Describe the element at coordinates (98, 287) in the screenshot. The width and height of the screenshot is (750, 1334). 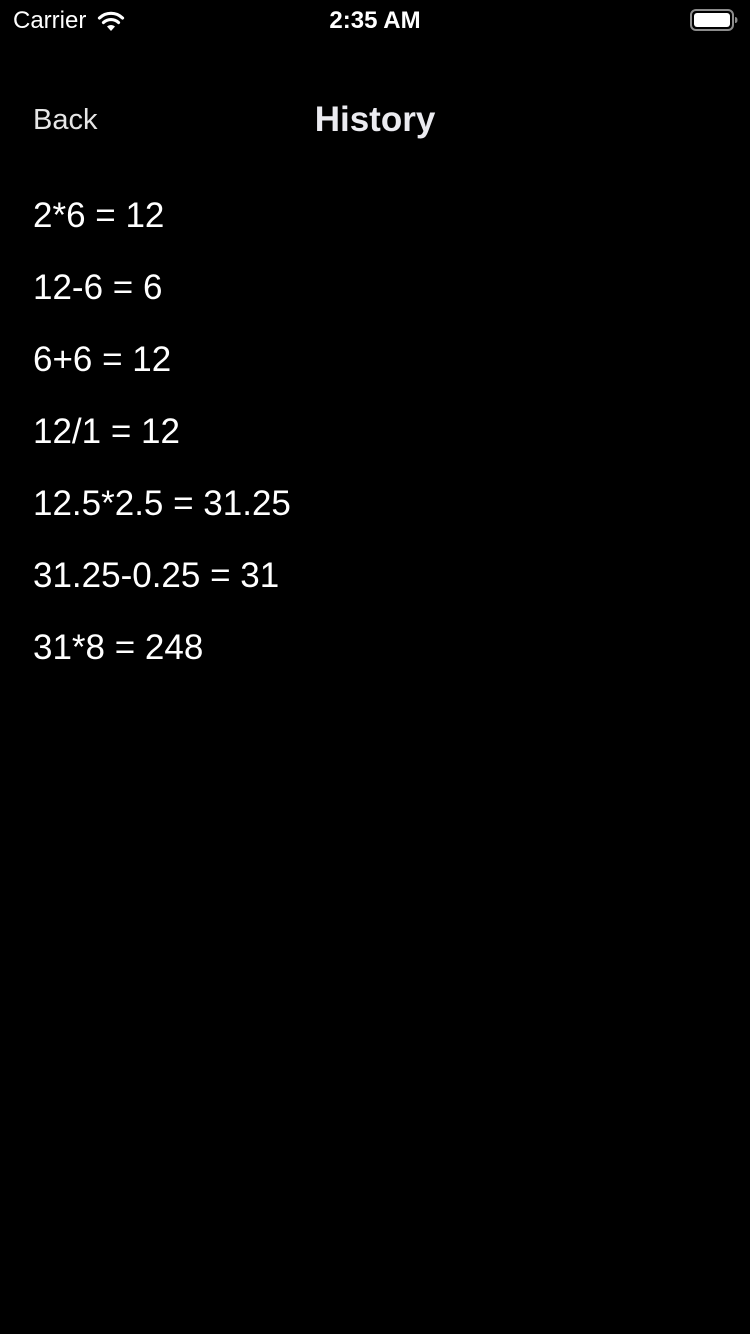
I see `history-item: 12-6 = 6` at that location.